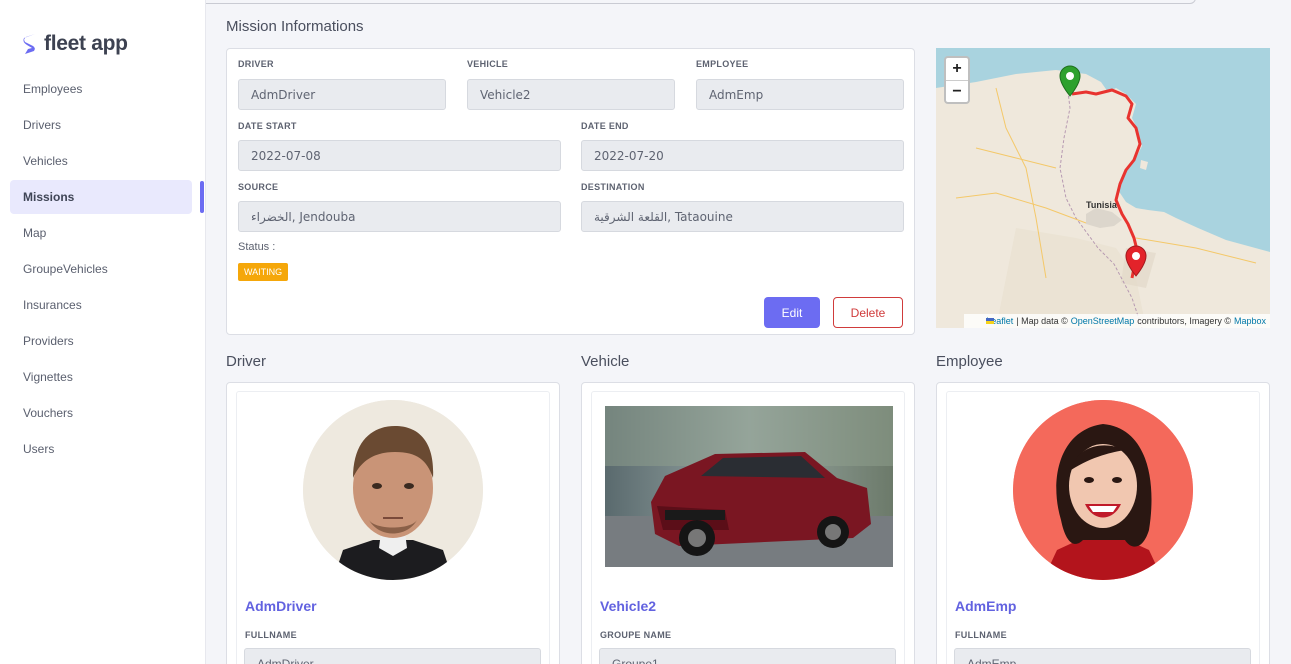 The height and width of the screenshot is (664, 1291). Describe the element at coordinates (985, 606) in the screenshot. I see `employee-name: AdmEmp` at that location.